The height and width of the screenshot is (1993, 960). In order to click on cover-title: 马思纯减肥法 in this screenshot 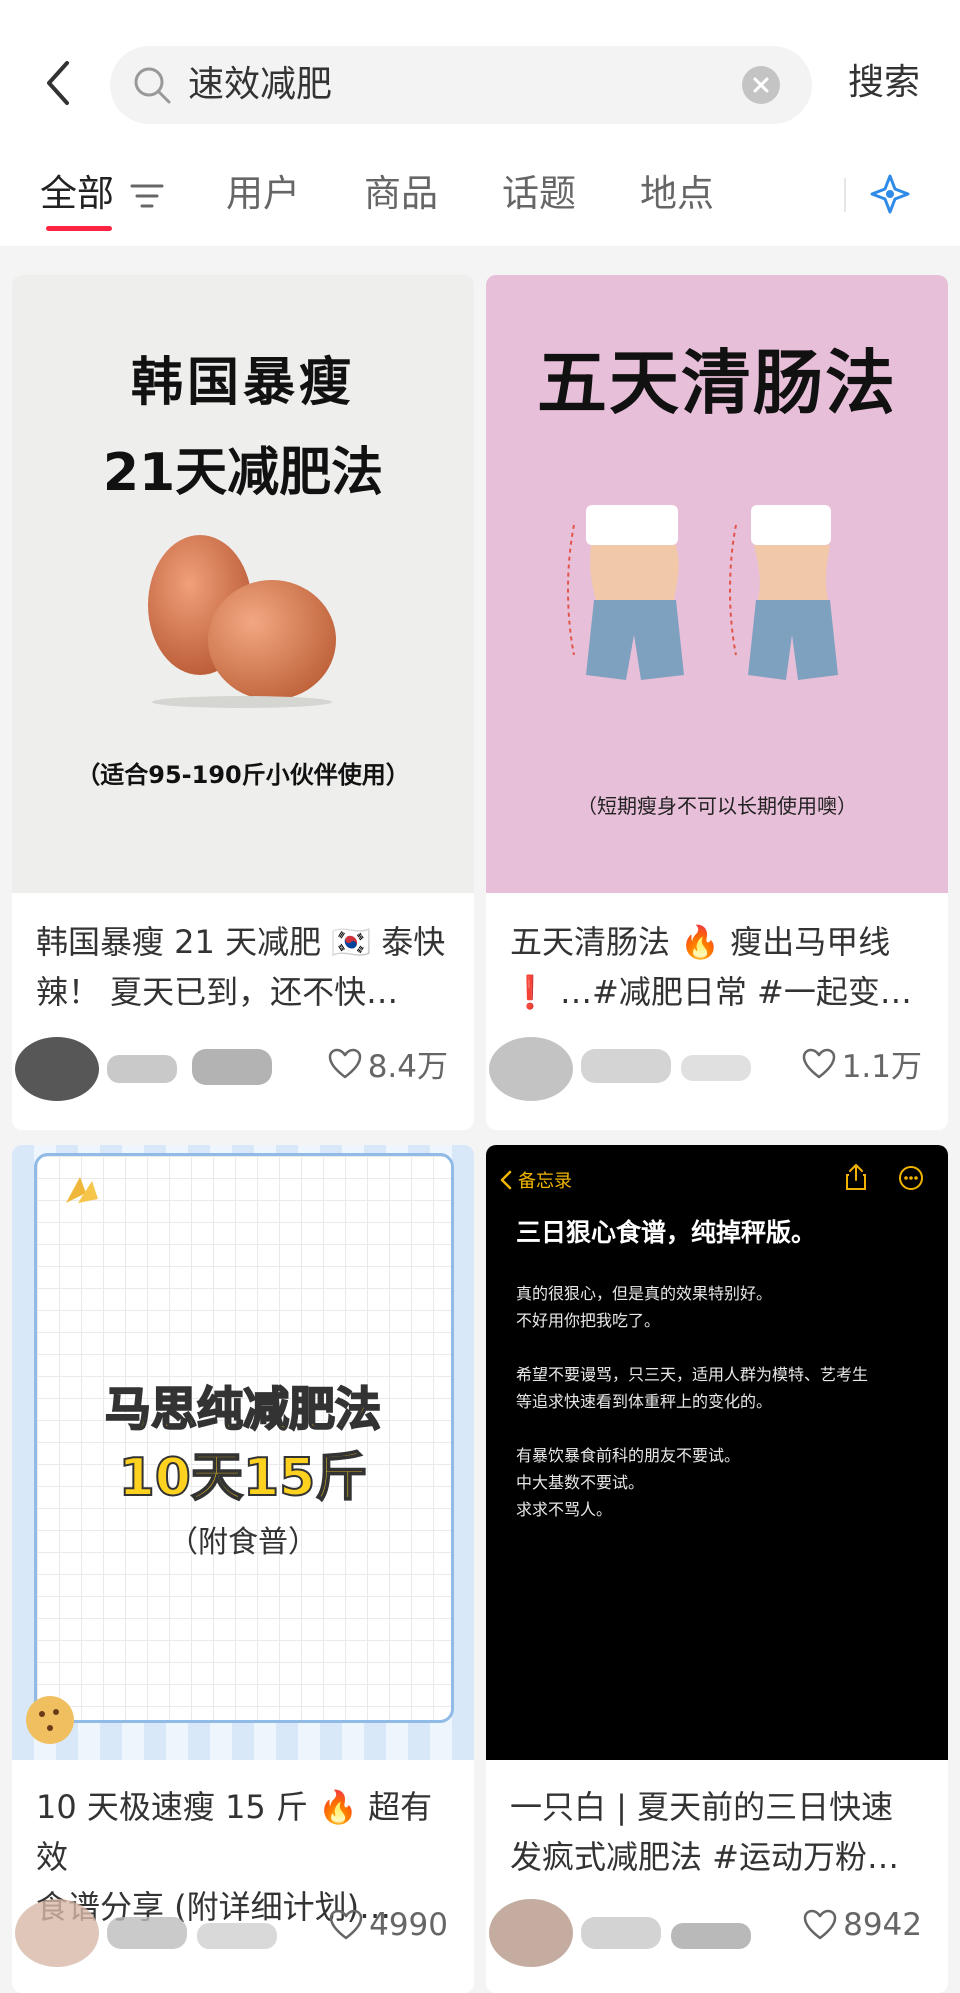, I will do `click(243, 1409)`.